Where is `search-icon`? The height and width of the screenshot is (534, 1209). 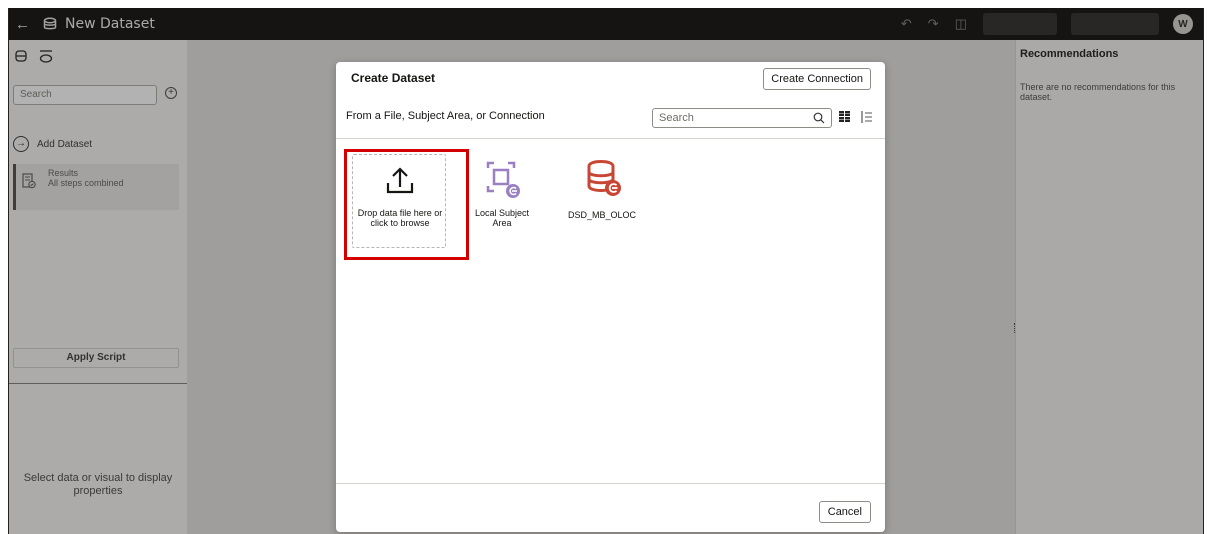 search-icon is located at coordinates (819, 118).